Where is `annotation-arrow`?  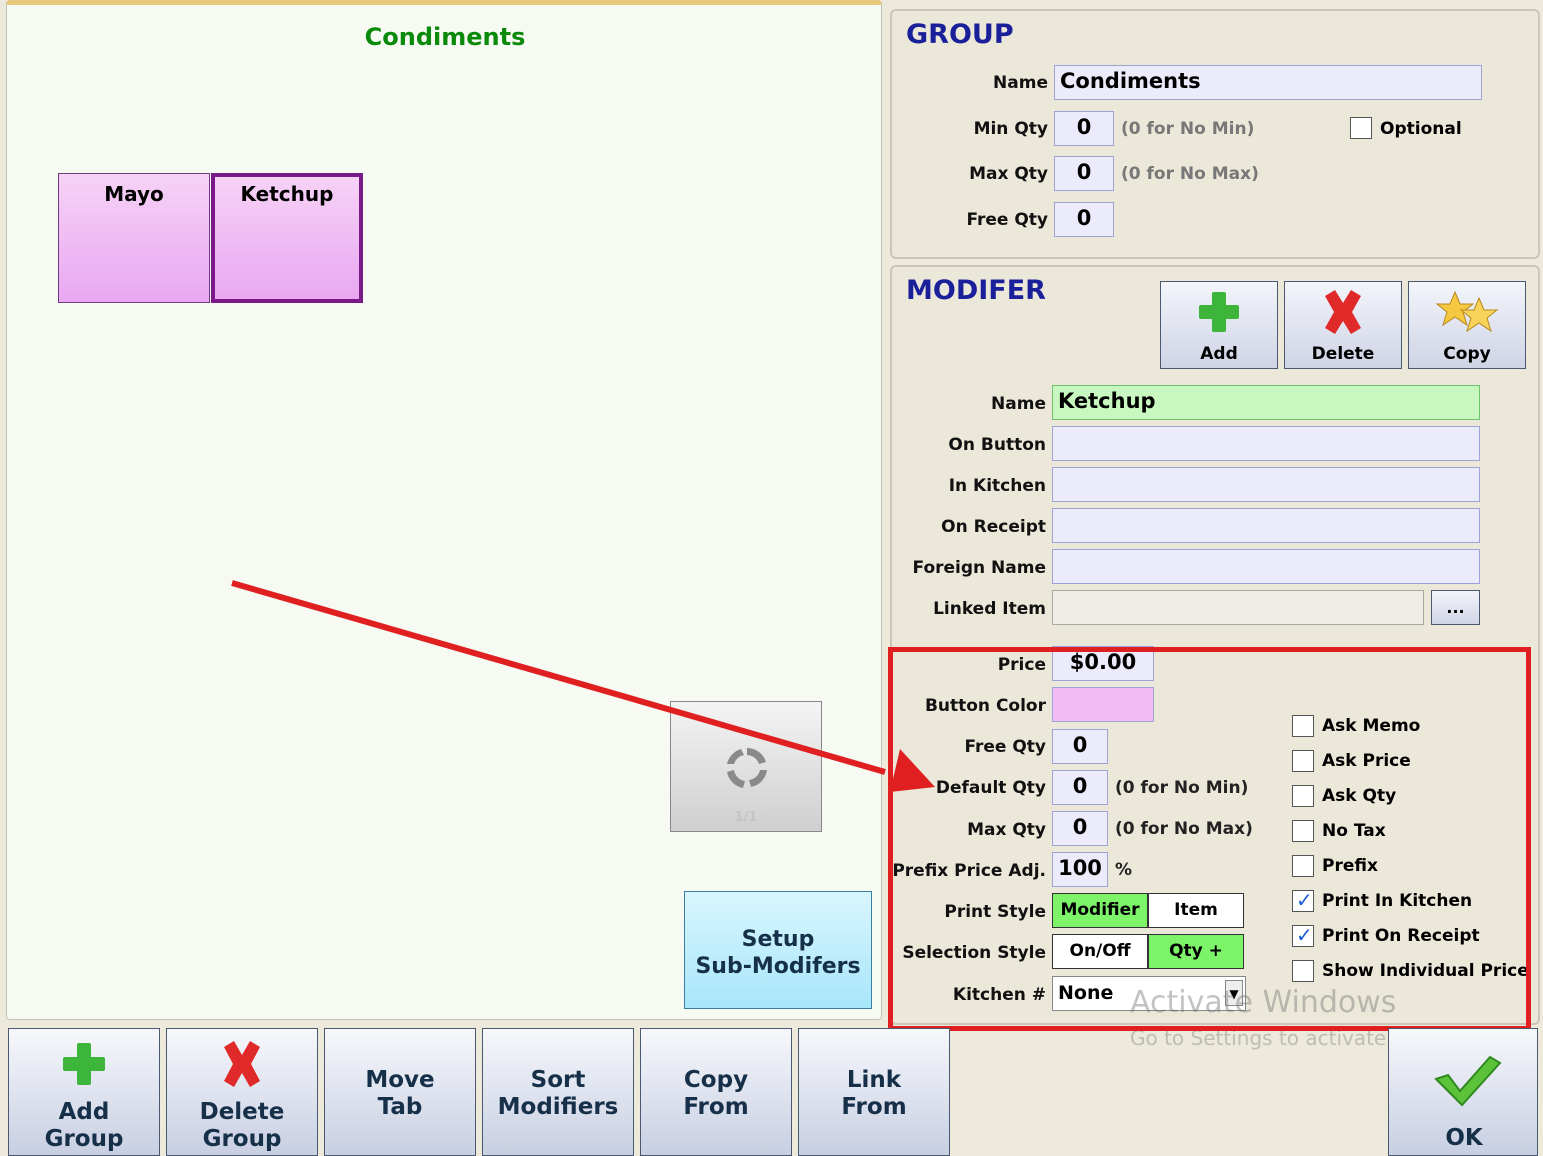
annotation-arrow is located at coordinates (583, 686).